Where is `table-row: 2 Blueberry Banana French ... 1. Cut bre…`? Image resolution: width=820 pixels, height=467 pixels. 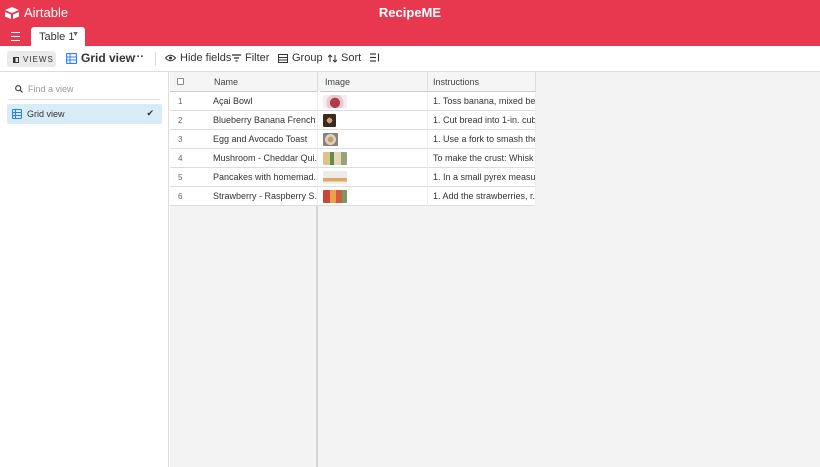 table-row: 2 Blueberry Banana French ... 1. Cut bre… is located at coordinates (353, 120).